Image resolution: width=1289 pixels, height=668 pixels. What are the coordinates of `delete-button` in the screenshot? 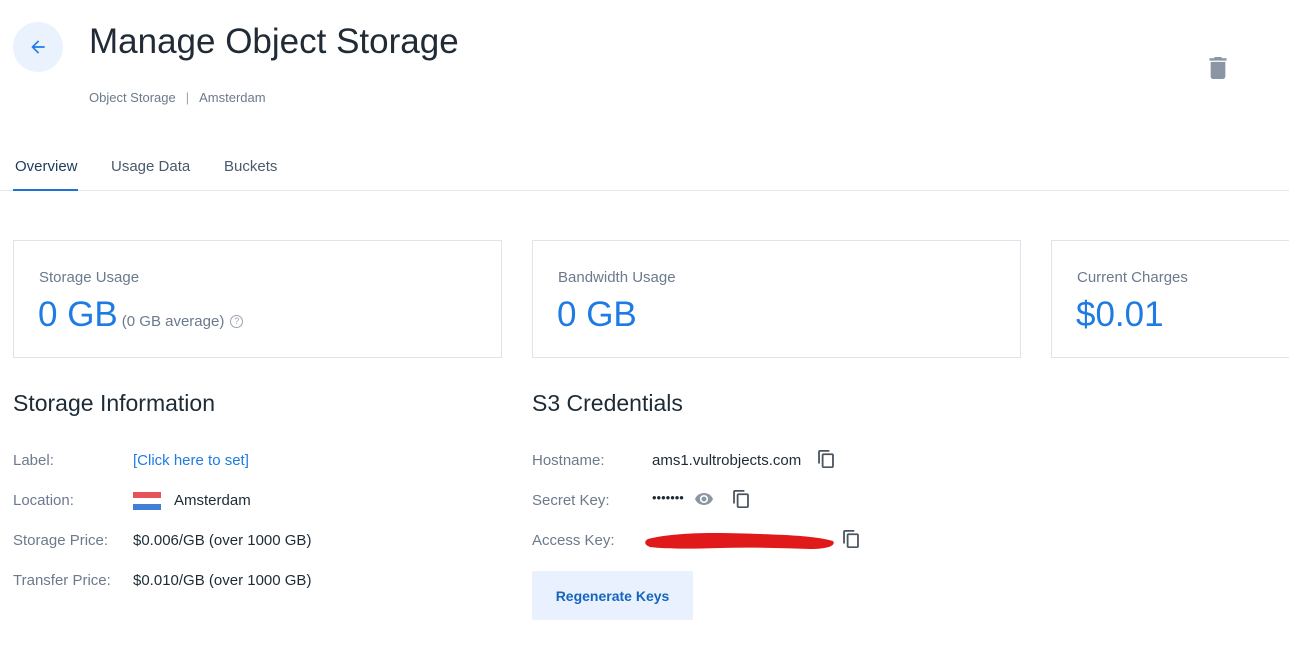 It's located at (1218, 68).